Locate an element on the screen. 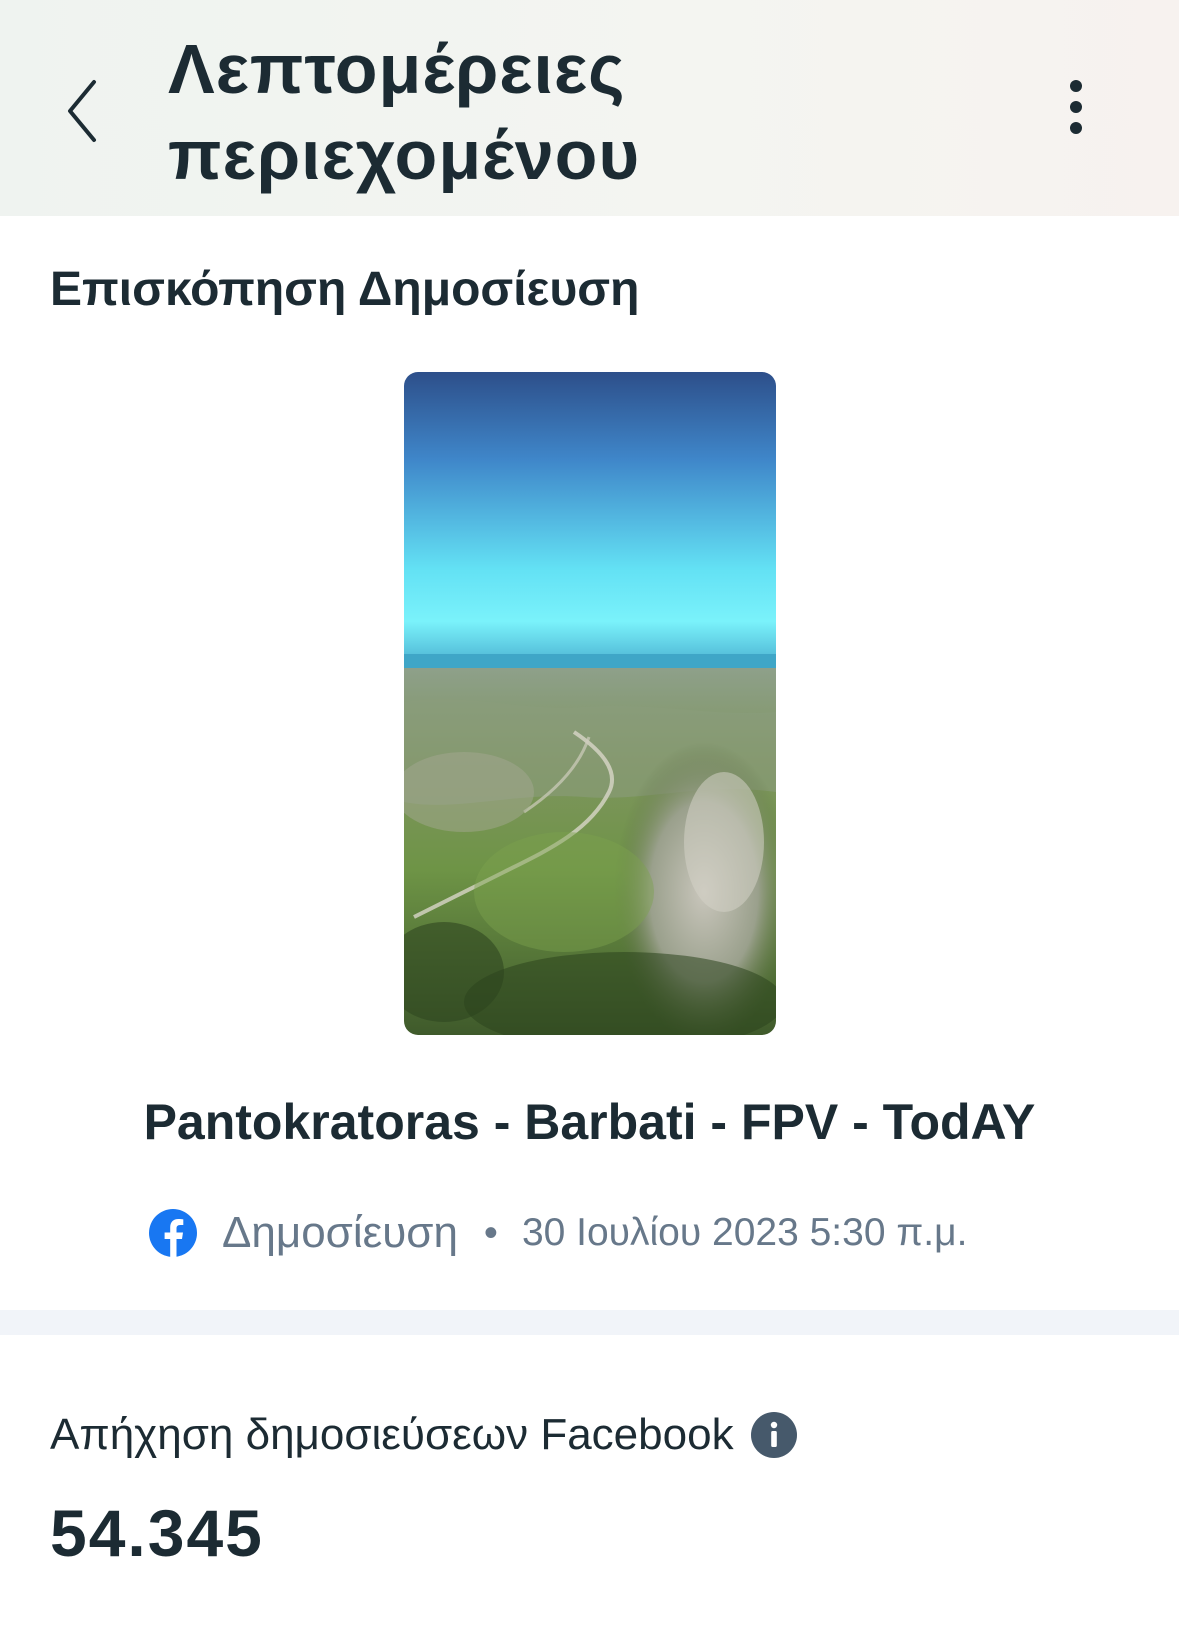 The width and height of the screenshot is (1179, 1636). more-options-button is located at coordinates (1076, 108).